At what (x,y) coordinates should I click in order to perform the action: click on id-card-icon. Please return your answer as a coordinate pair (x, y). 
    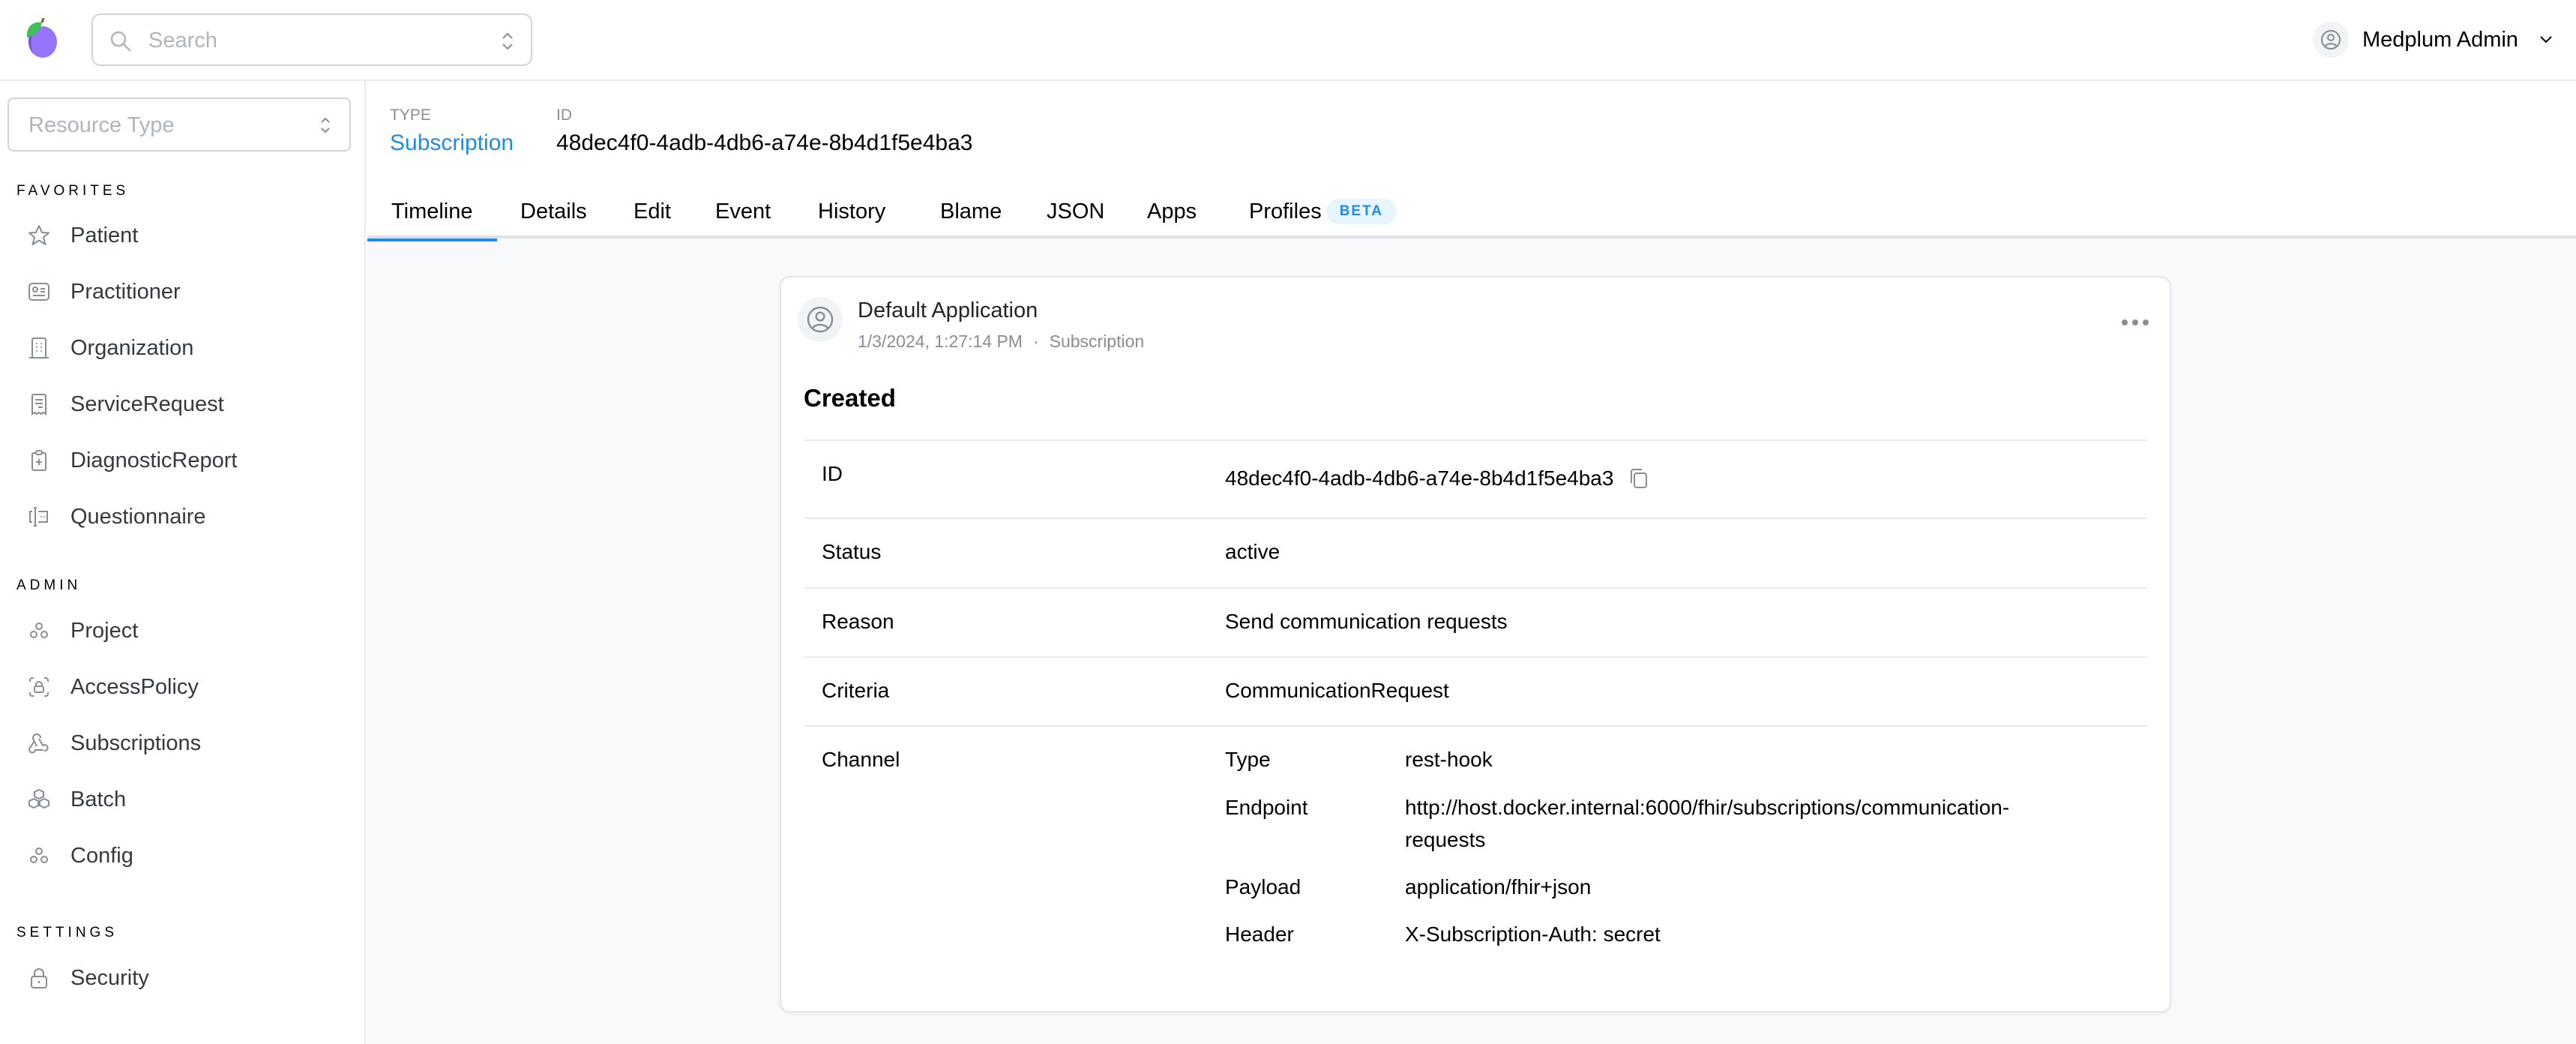
    Looking at the image, I should click on (39, 291).